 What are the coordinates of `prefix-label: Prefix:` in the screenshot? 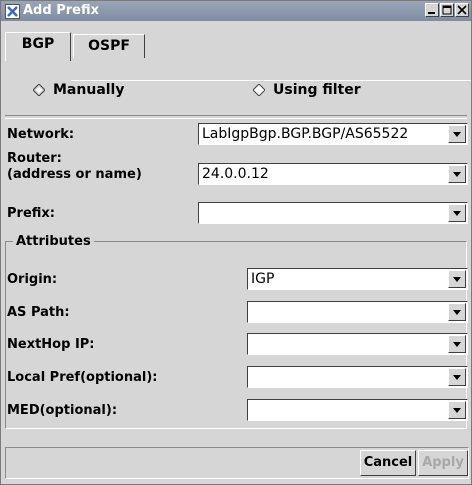 It's located at (31, 213).